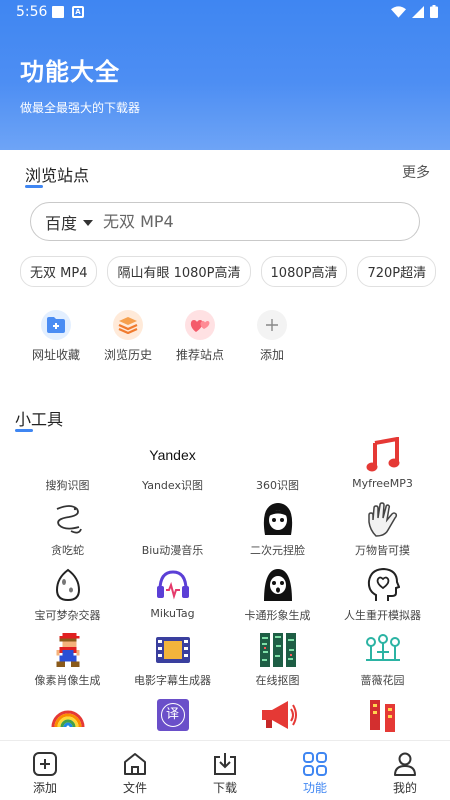 This screenshot has width=450, height=800. What do you see at coordinates (172, 550) in the screenshot?
I see `tool-label: Biu动漫音乐` at bounding box center [172, 550].